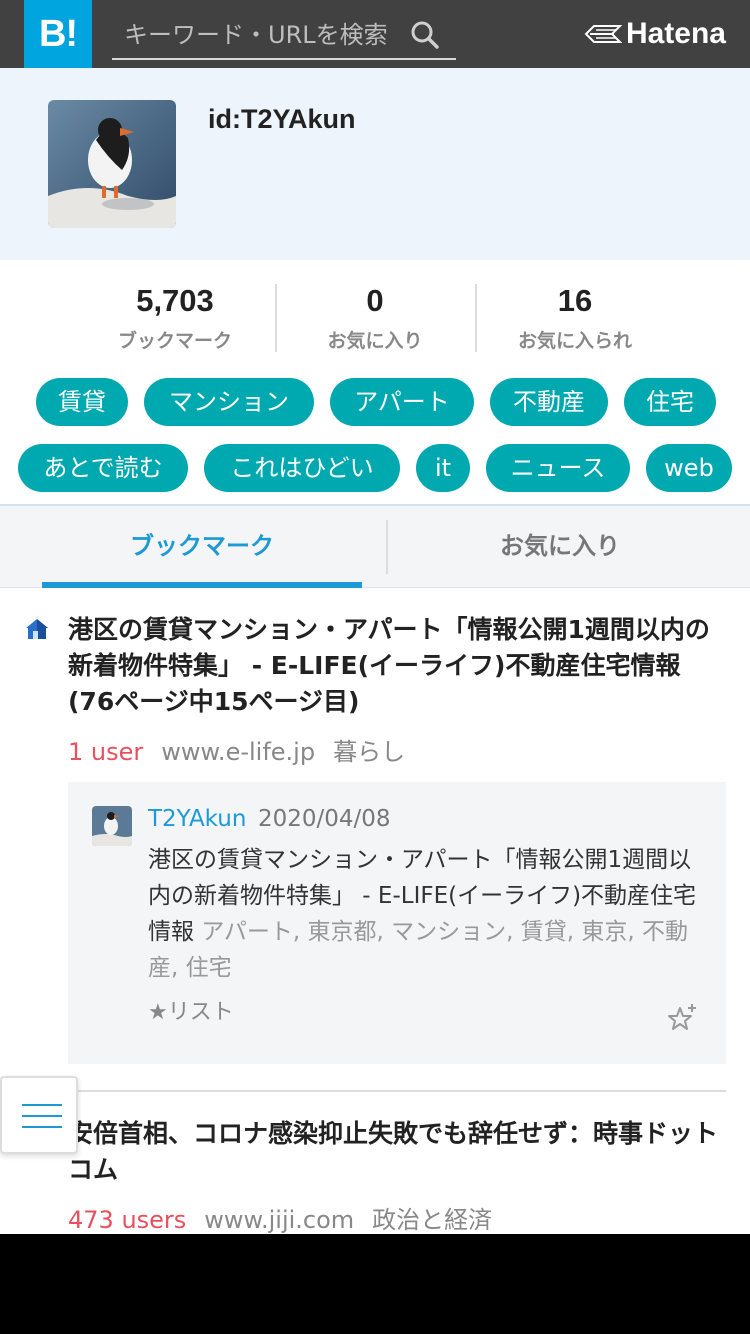 The width and height of the screenshot is (750, 1334). I want to click on search-box, so click(284, 35).